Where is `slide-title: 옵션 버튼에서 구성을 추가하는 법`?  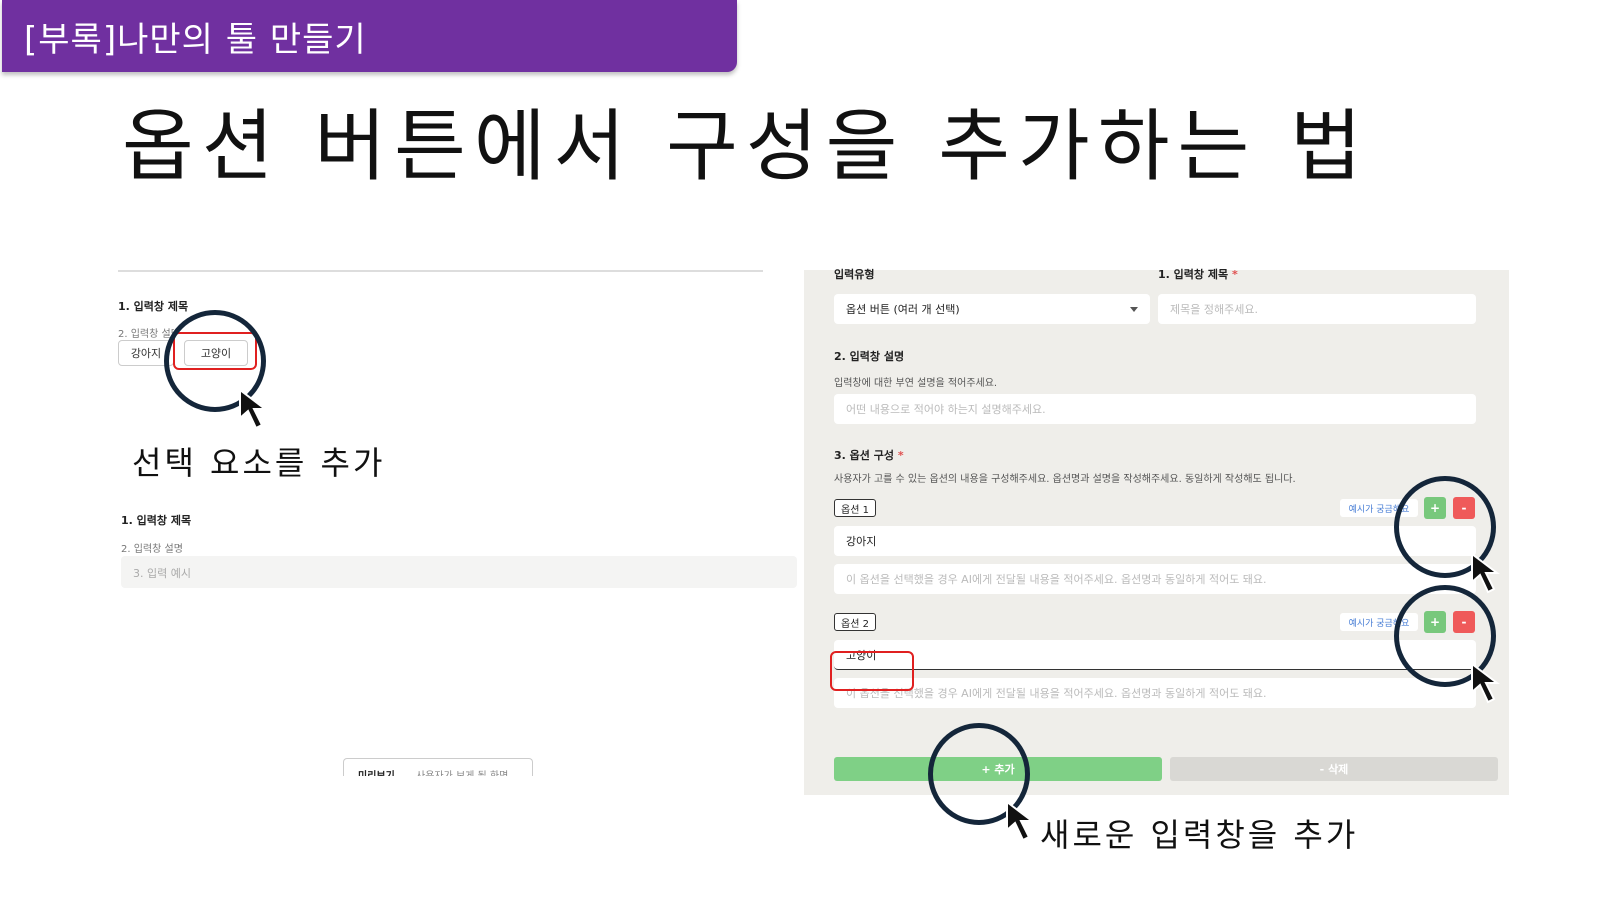
slide-title: 옵션 버튼에서 구성을 추가하는 법 is located at coordinates (746, 147).